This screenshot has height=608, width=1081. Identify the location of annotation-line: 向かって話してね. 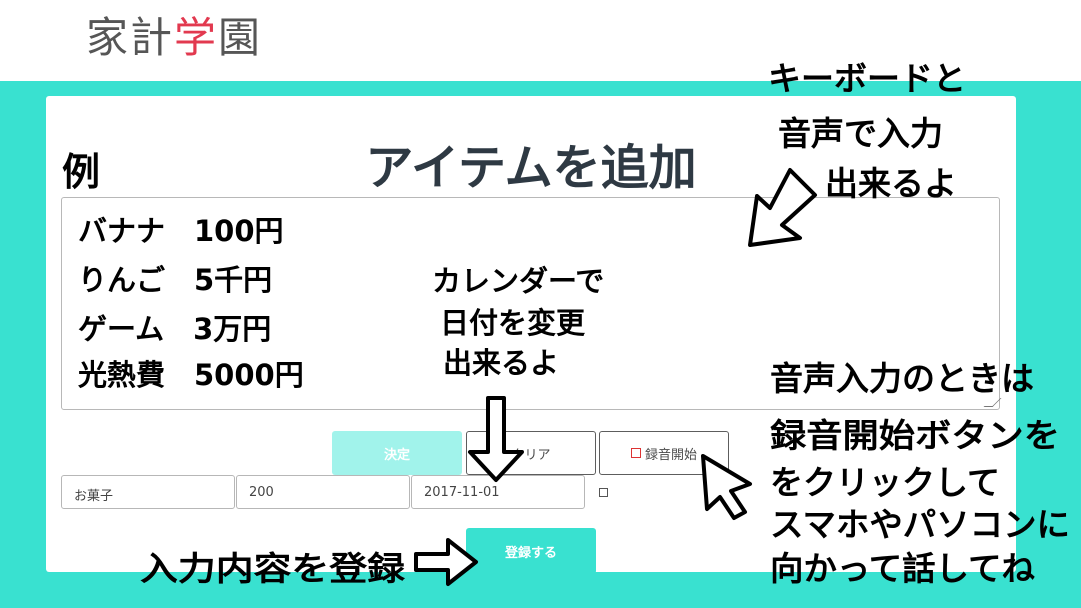
(902, 568).